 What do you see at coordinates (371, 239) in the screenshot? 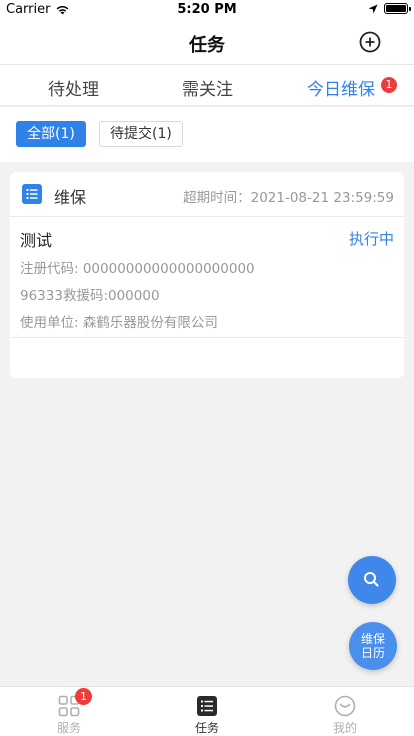
I see `task-status: 执行中` at bounding box center [371, 239].